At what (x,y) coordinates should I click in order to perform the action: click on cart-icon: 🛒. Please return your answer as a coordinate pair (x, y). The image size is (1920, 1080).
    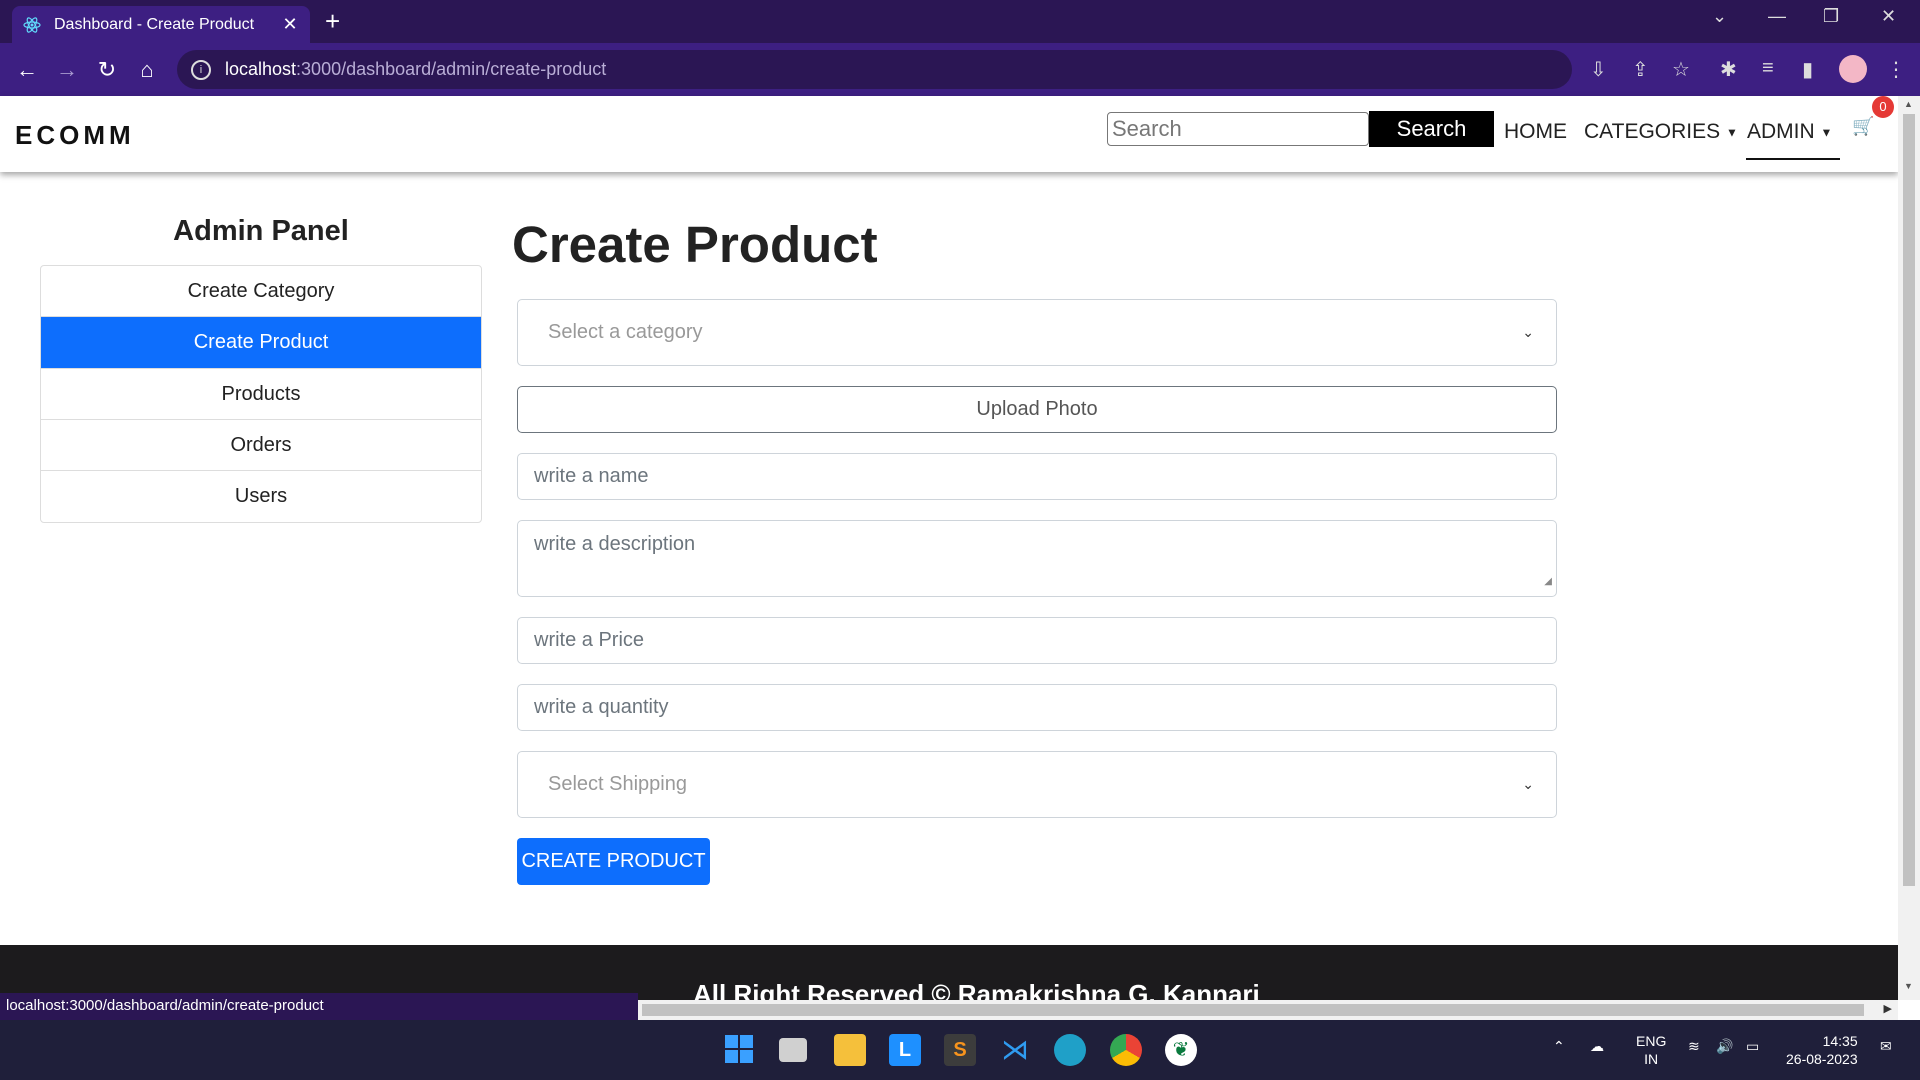
    Looking at the image, I should click on (1863, 126).